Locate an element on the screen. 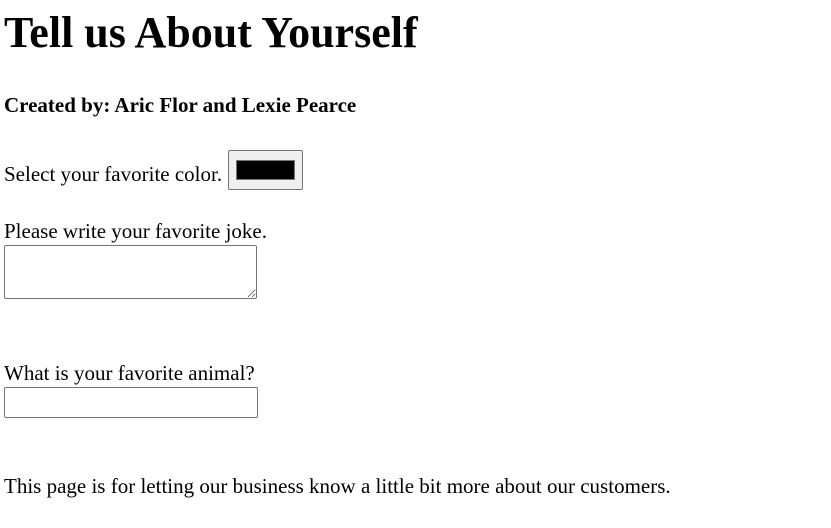 This screenshot has width=831, height=528. joke-label: Please write your favorite joke. is located at coordinates (135, 231).